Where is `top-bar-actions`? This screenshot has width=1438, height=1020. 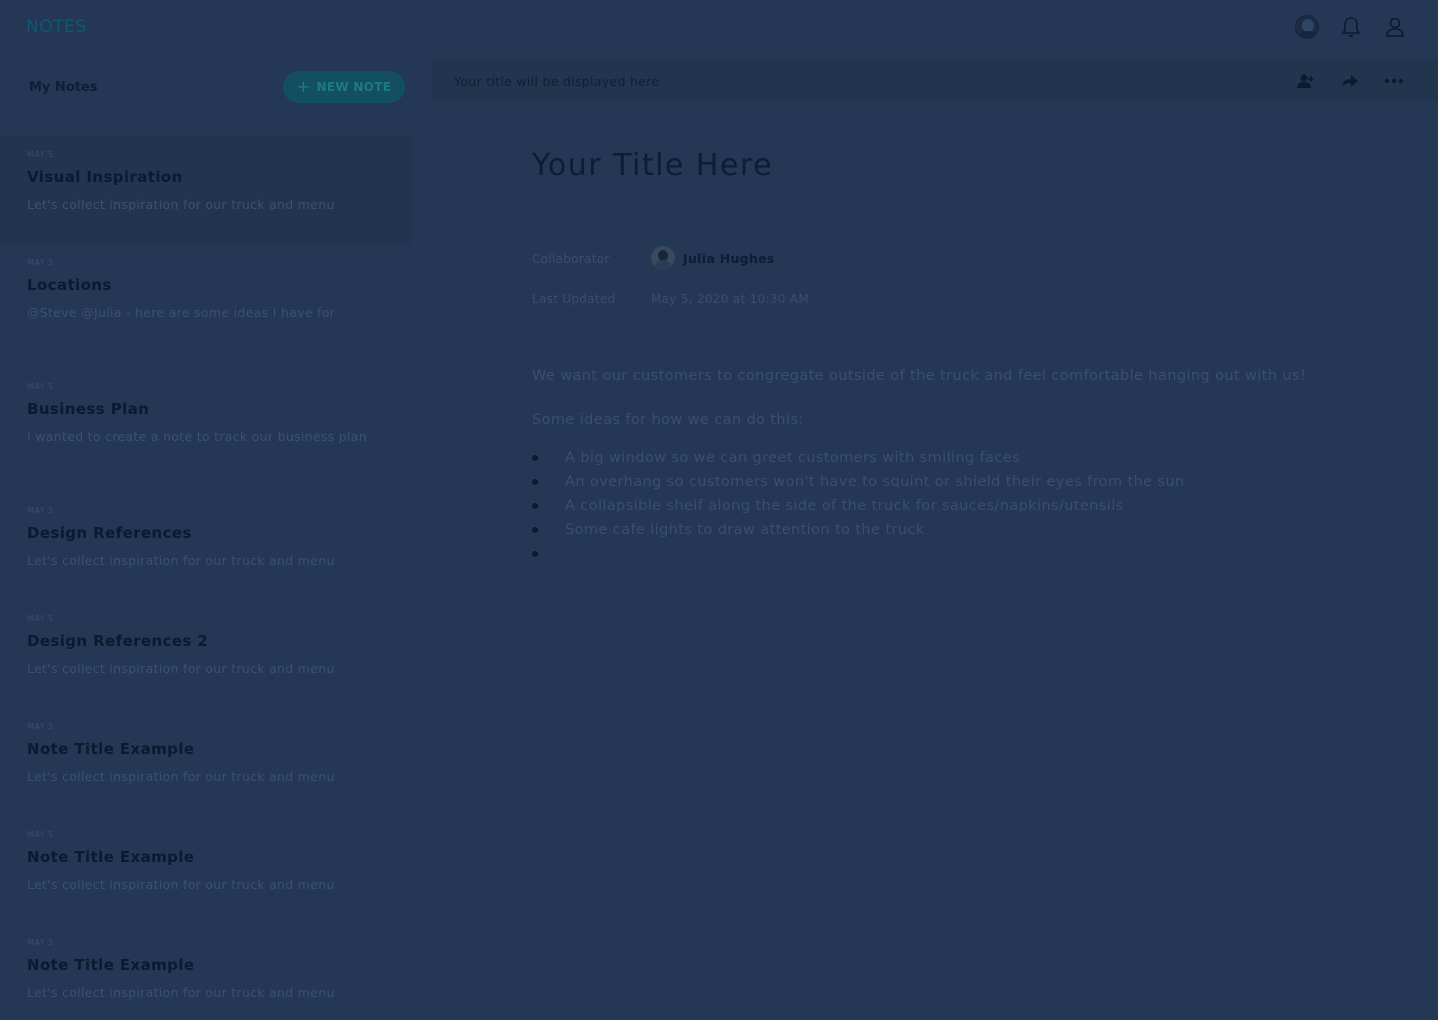
top-bar-actions is located at coordinates (1351, 27).